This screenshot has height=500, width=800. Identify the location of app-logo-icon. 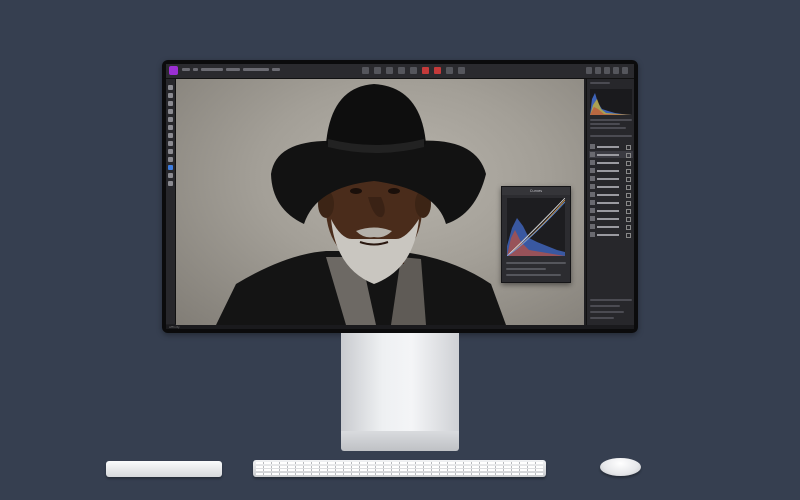
(173, 70).